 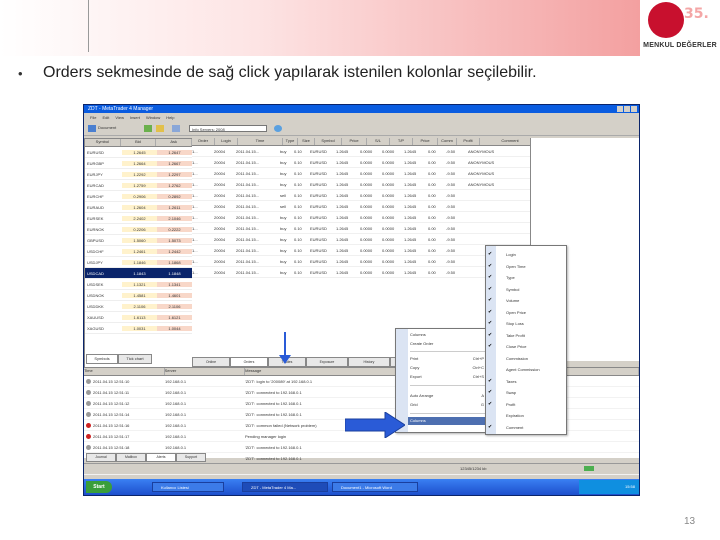 I want to click on window-titlebar: ZDT - MetaTrader 4 Manager, so click(x=361, y=109).